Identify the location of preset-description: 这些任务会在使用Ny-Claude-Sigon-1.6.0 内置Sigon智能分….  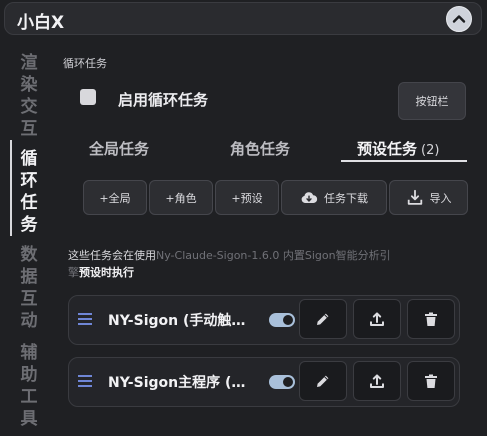
(229, 264).